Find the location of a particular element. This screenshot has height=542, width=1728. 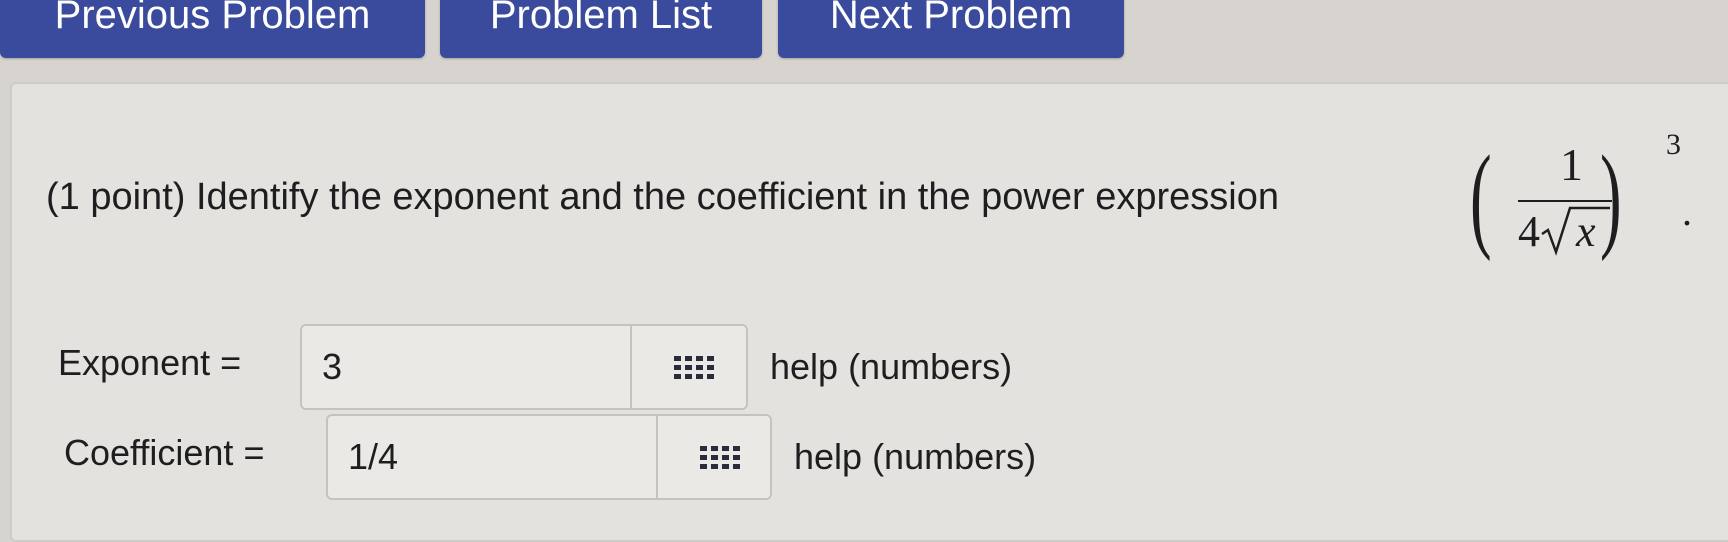

exponent-input: 3 is located at coordinates (524, 367).